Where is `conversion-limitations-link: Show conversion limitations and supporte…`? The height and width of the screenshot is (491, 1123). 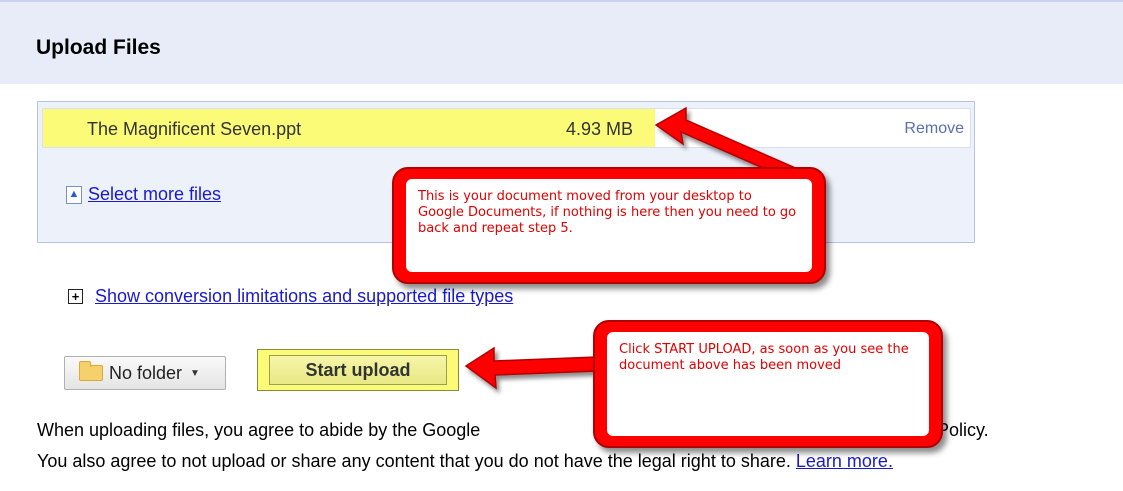 conversion-limitations-link: Show conversion limitations and supporte… is located at coordinates (304, 296).